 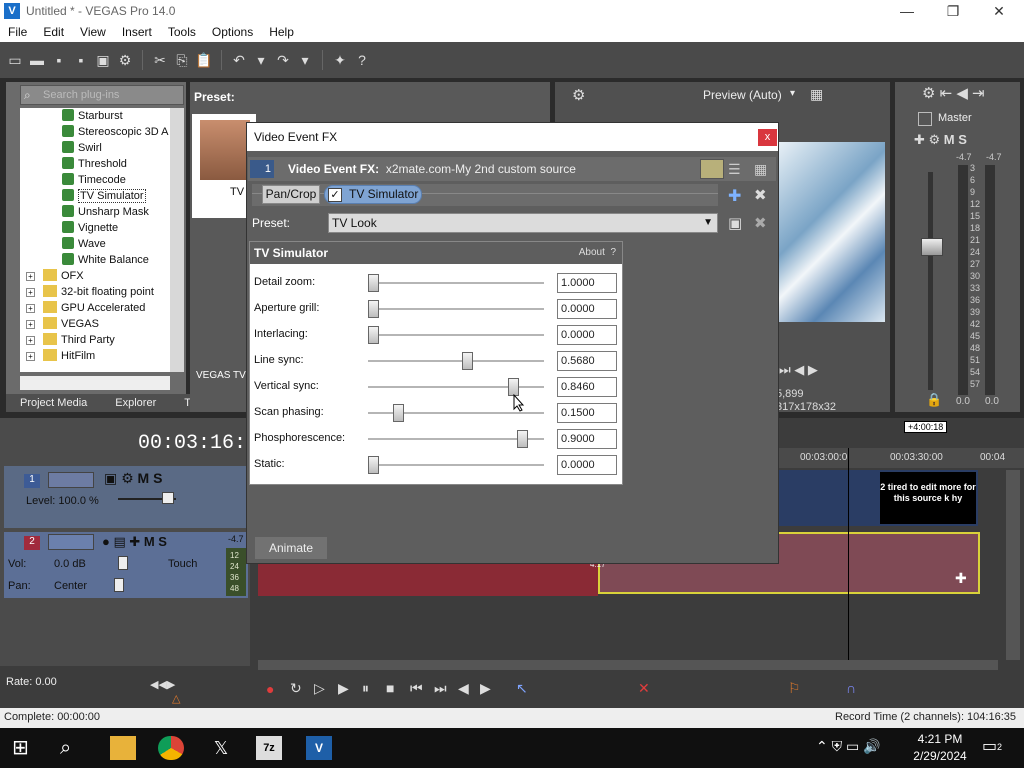 I want to click on open-folder-icon: ▬, so click(x=37, y=60).